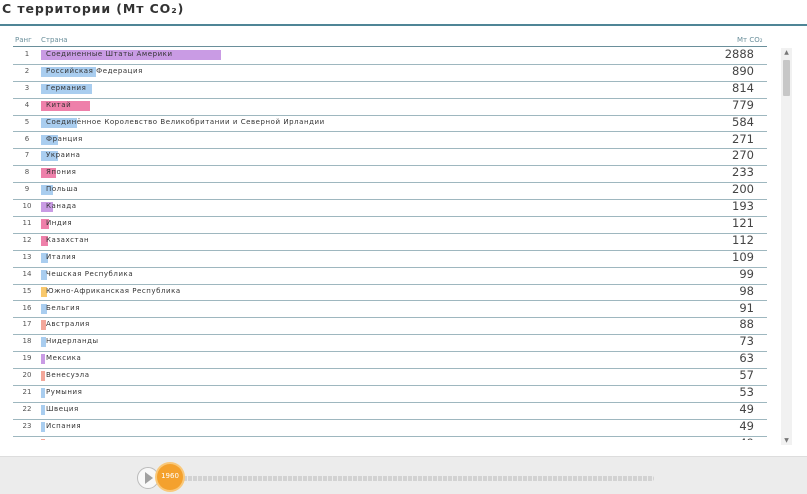  I want to click on table-row: 14 Чешская Республика 99, so click(390, 276).